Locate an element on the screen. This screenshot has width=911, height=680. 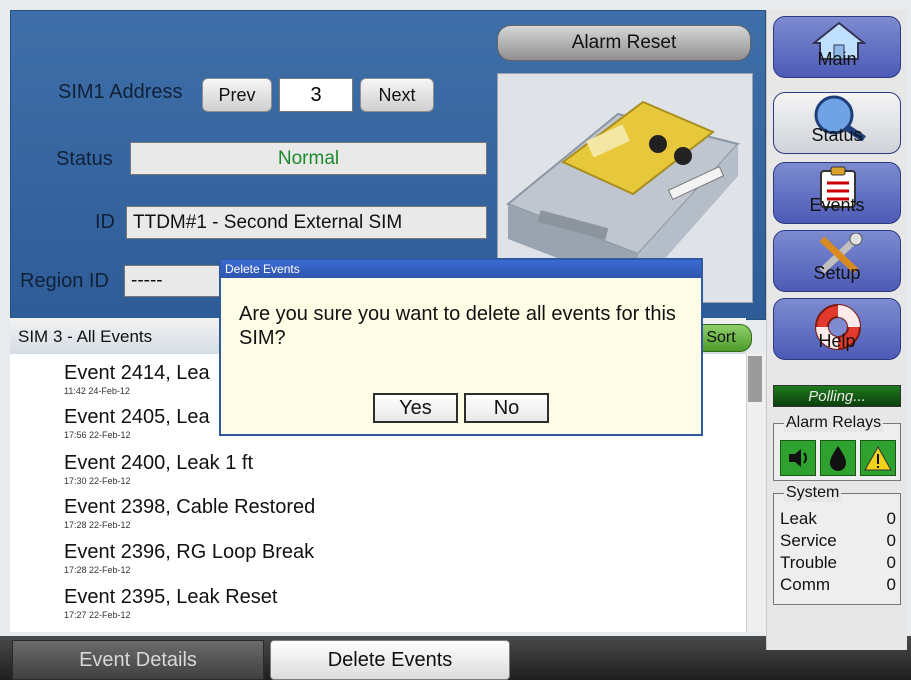
help-nav-label: Help is located at coordinates (837, 341).